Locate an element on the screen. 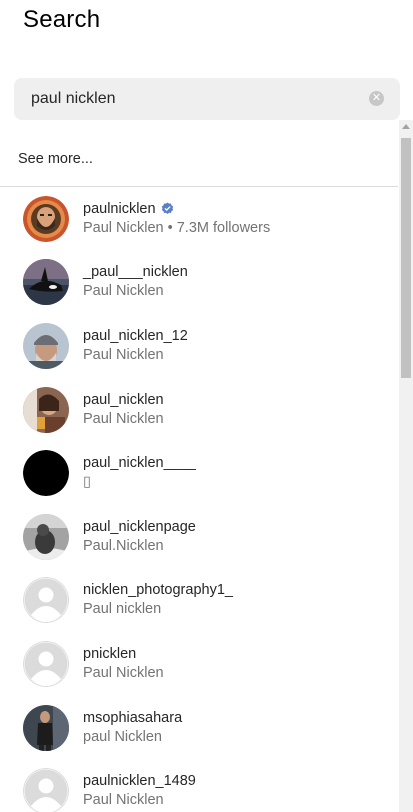  result-text: paulnicklen Paul Nicklen • 7.3M followers is located at coordinates (176, 219).